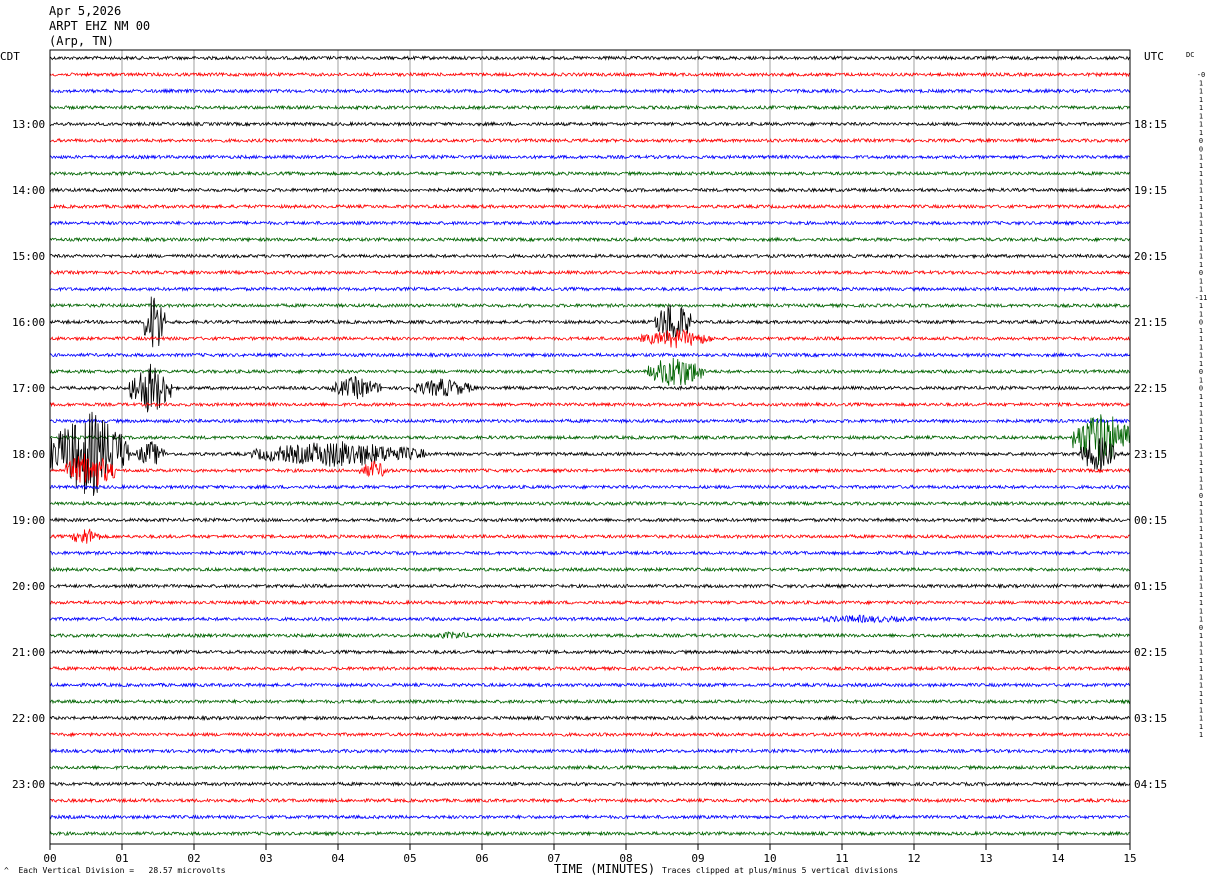  What do you see at coordinates (1129, 858) in the screenshot?
I see `x-tick-label: 15` at bounding box center [1129, 858].